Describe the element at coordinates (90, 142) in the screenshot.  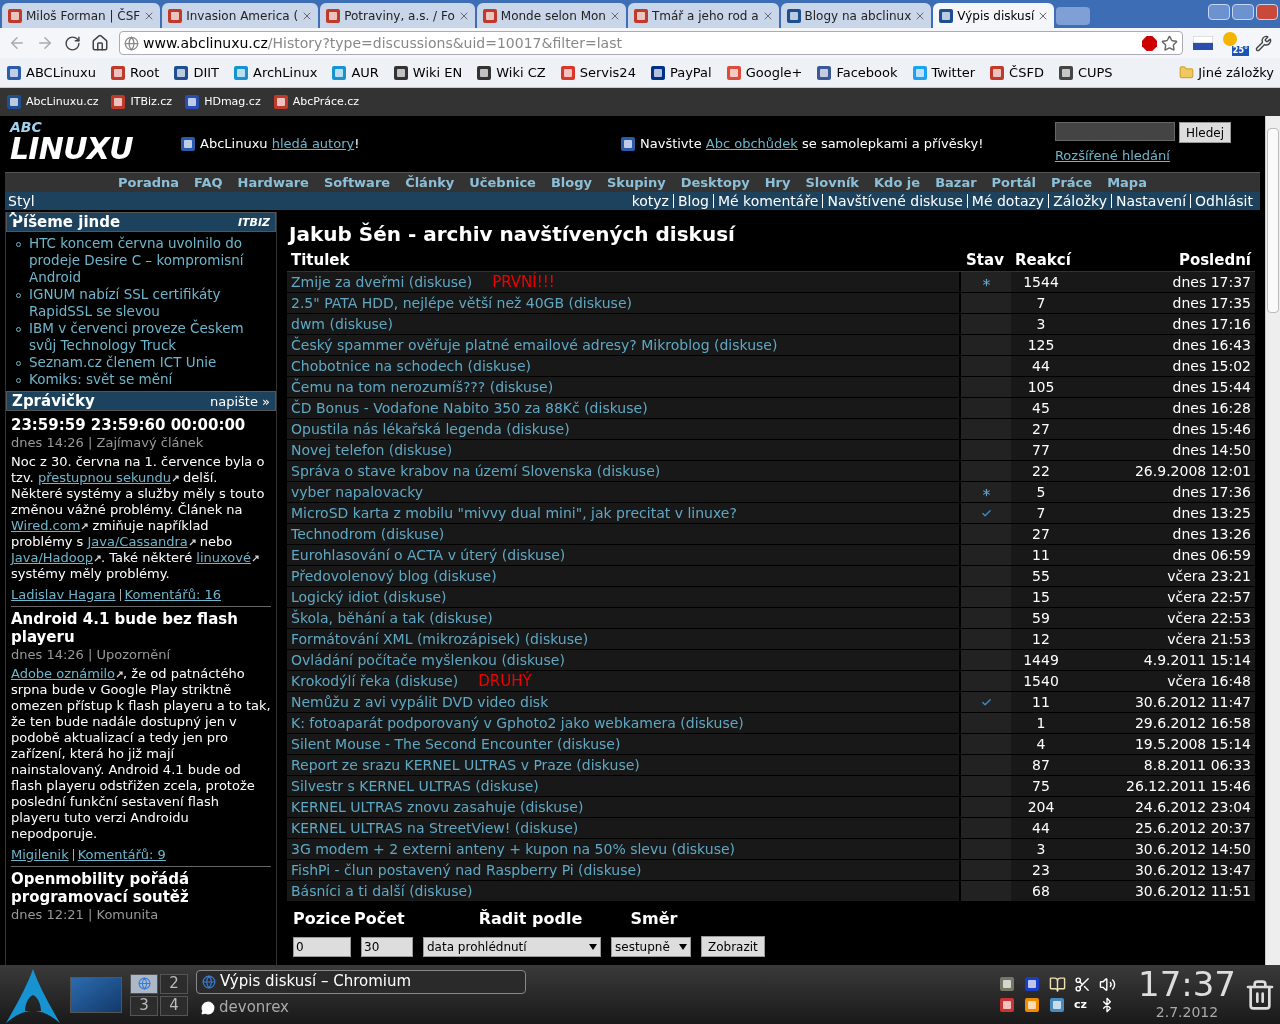
I see `site-logo: ABC LINUXU` at that location.